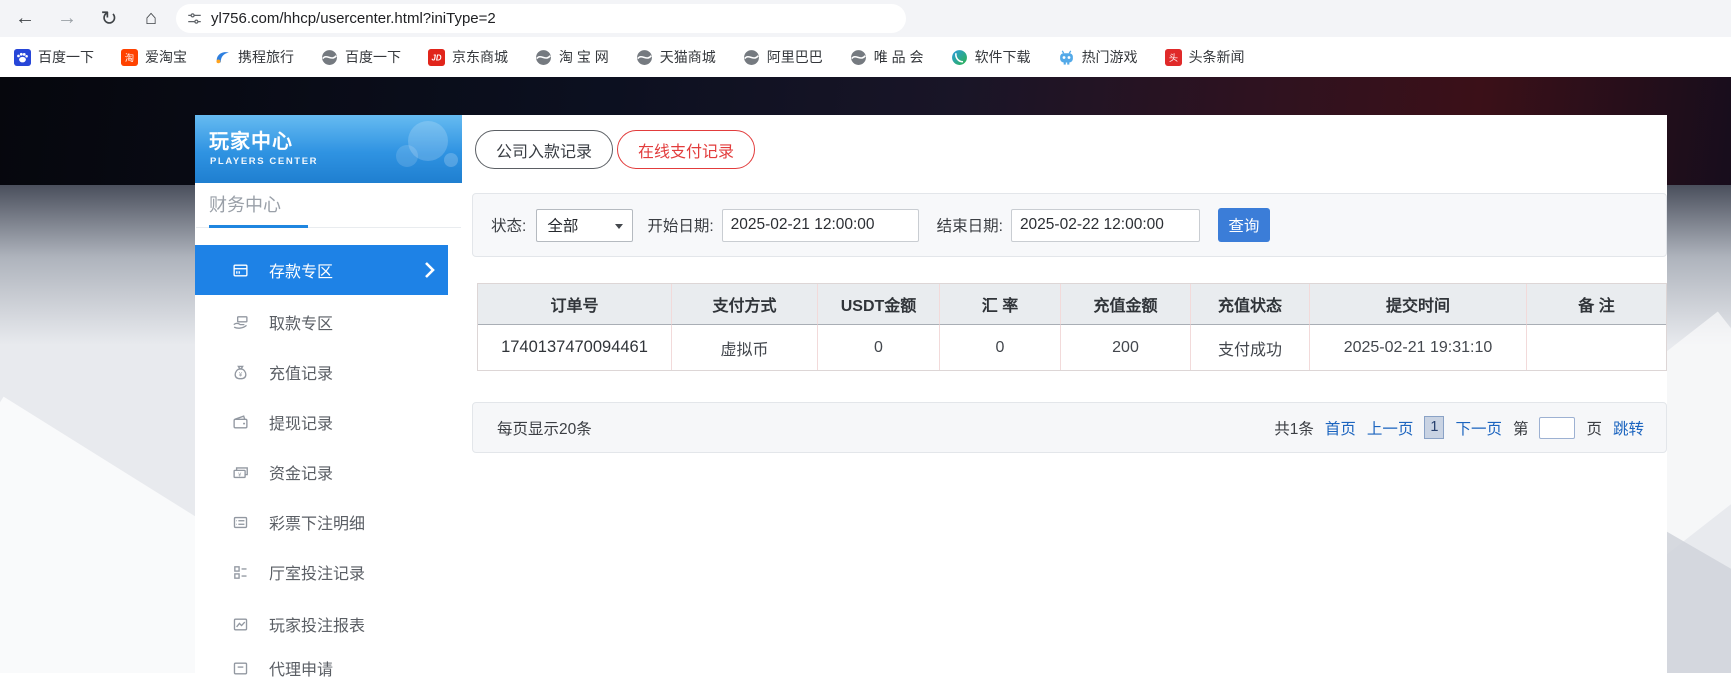  Describe the element at coordinates (584, 57) in the screenshot. I see `bookmark-label: 淘 宝 网` at that location.